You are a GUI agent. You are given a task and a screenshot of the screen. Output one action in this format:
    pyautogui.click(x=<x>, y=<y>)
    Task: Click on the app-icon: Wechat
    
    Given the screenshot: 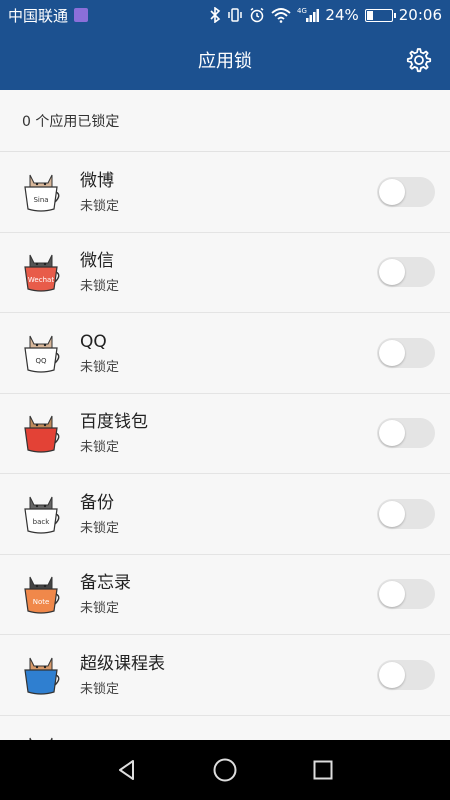 What is the action you would take?
    pyautogui.click(x=41, y=272)
    